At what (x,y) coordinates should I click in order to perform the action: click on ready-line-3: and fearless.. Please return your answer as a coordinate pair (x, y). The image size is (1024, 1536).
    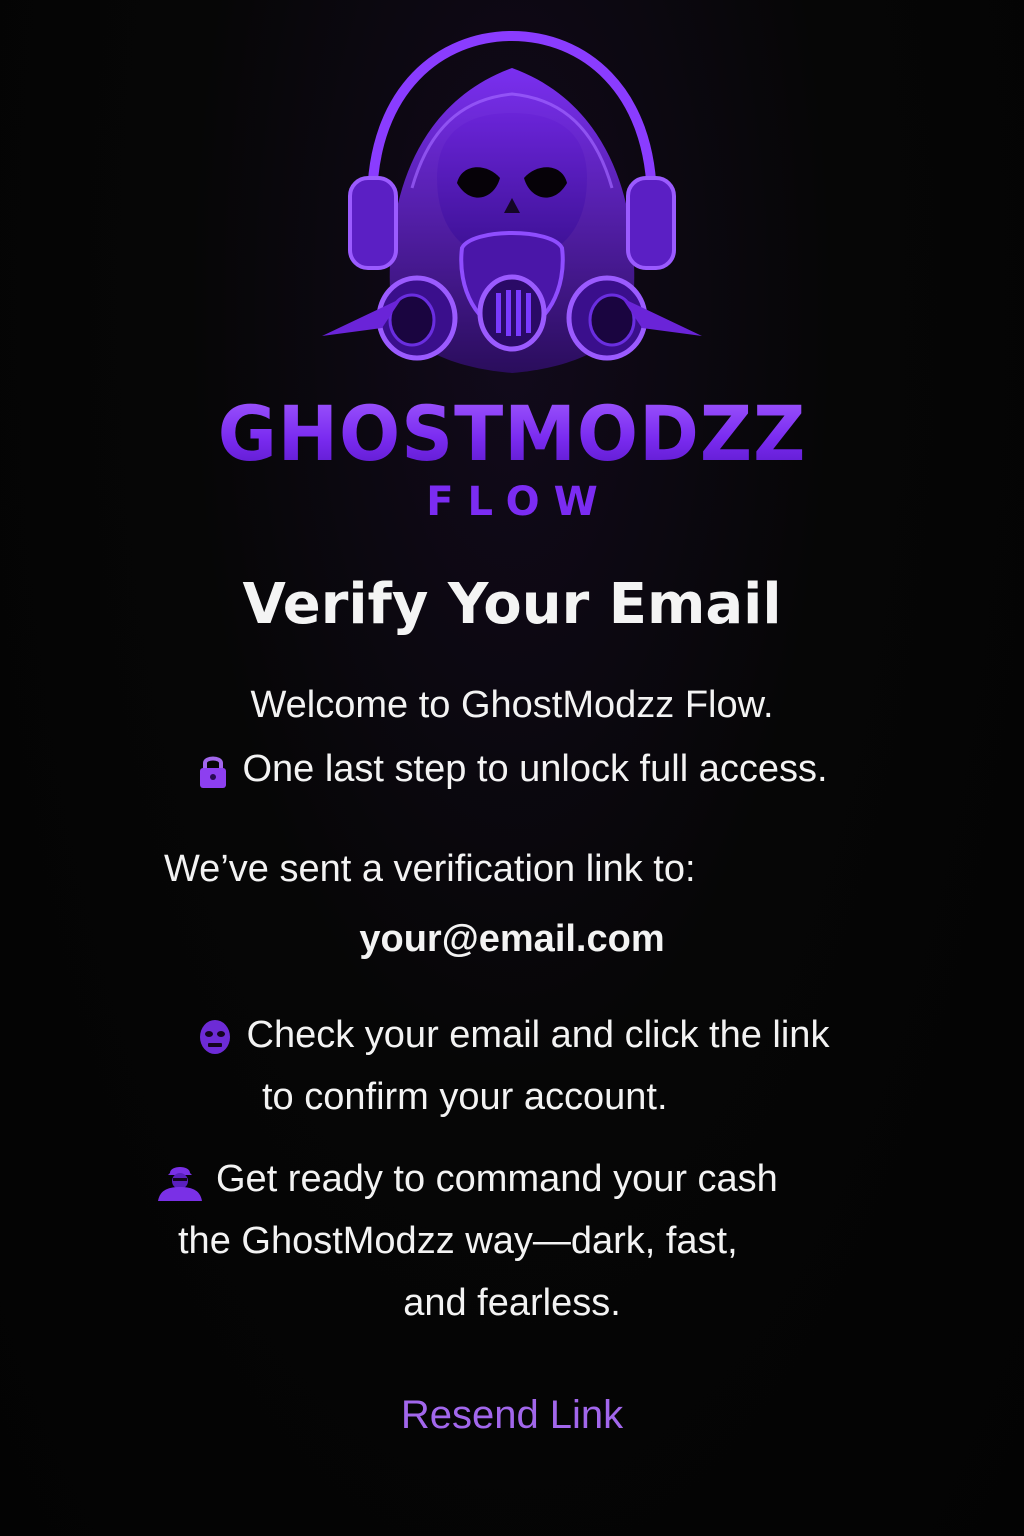
    Looking at the image, I should click on (512, 1303).